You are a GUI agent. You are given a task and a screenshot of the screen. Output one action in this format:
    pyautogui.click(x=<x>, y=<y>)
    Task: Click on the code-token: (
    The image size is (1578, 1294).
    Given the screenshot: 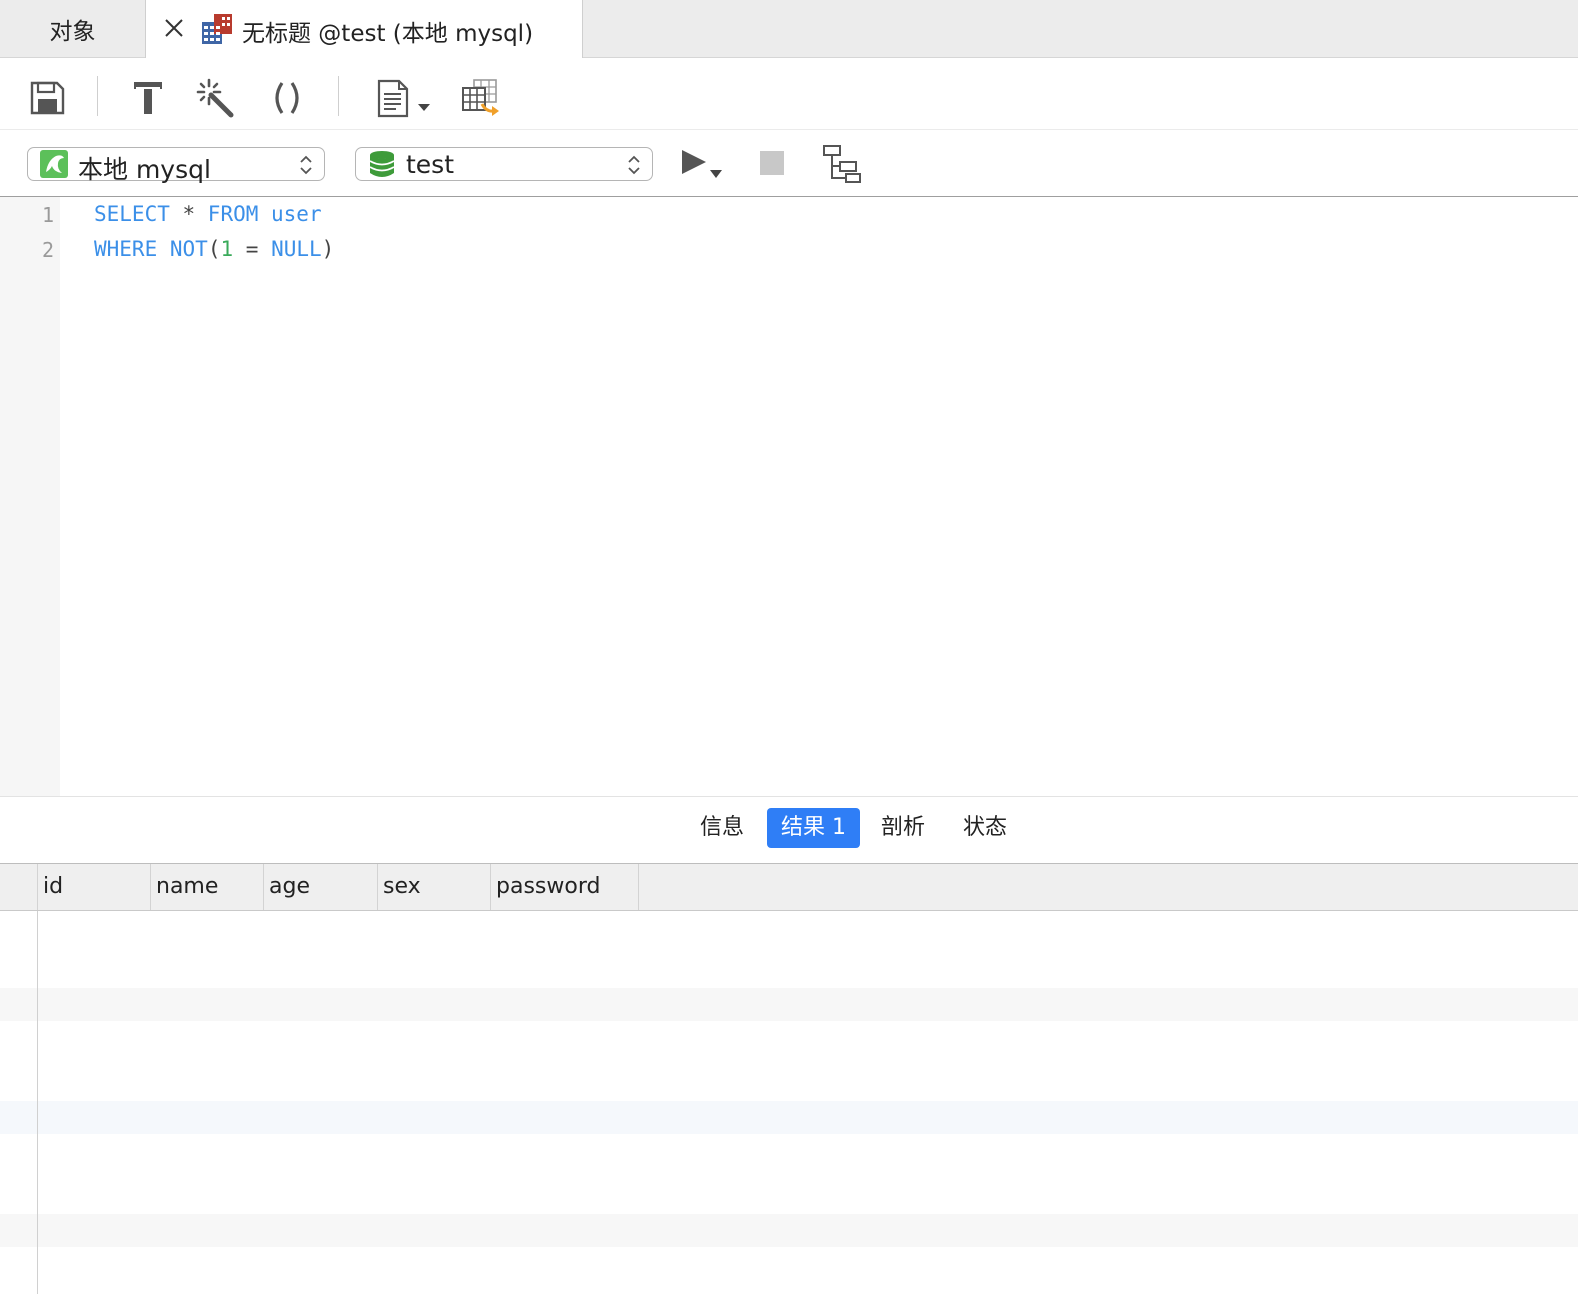 What is the action you would take?
    pyautogui.click(x=214, y=249)
    